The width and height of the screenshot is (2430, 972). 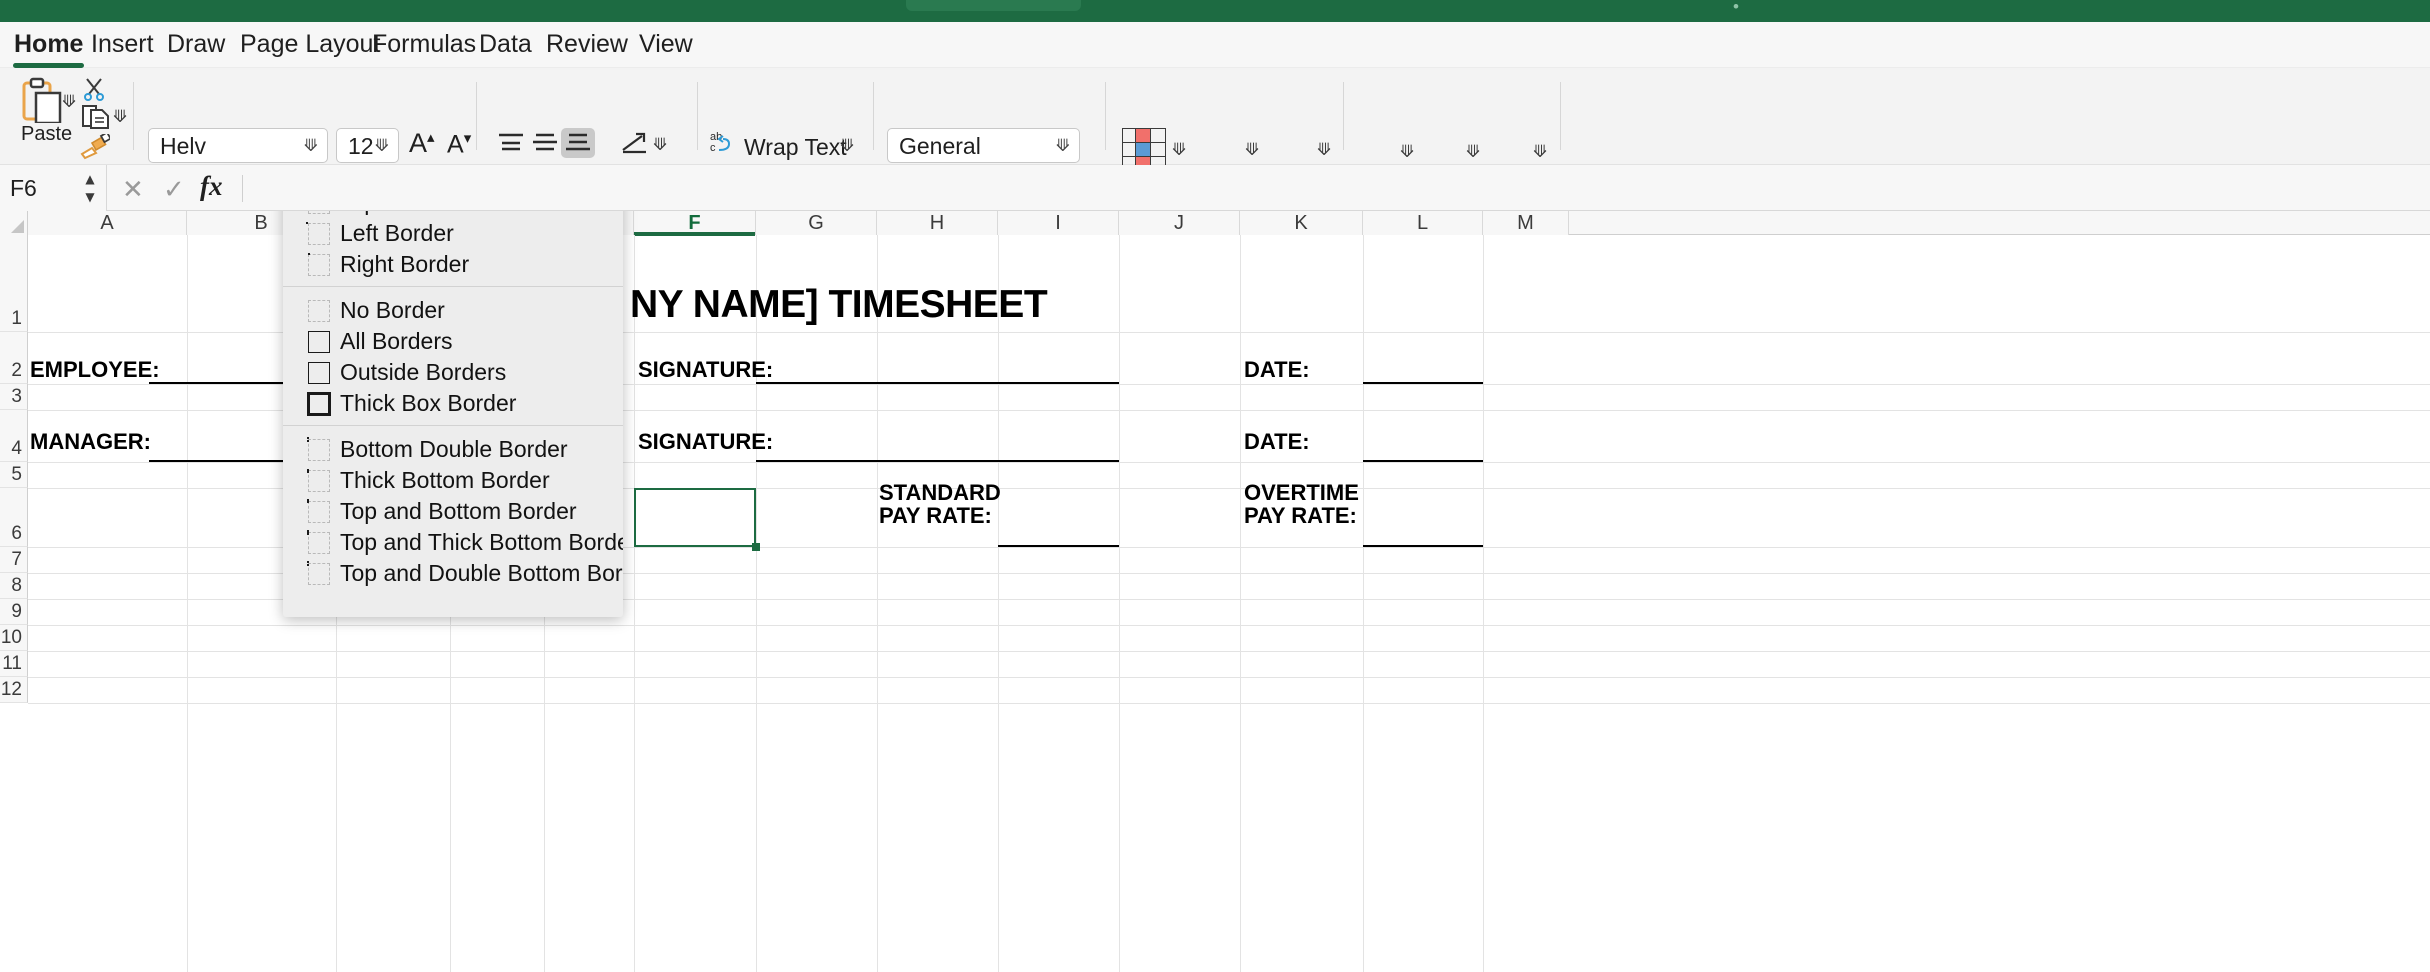 I want to click on row-header-5: 5, so click(x=14, y=475).